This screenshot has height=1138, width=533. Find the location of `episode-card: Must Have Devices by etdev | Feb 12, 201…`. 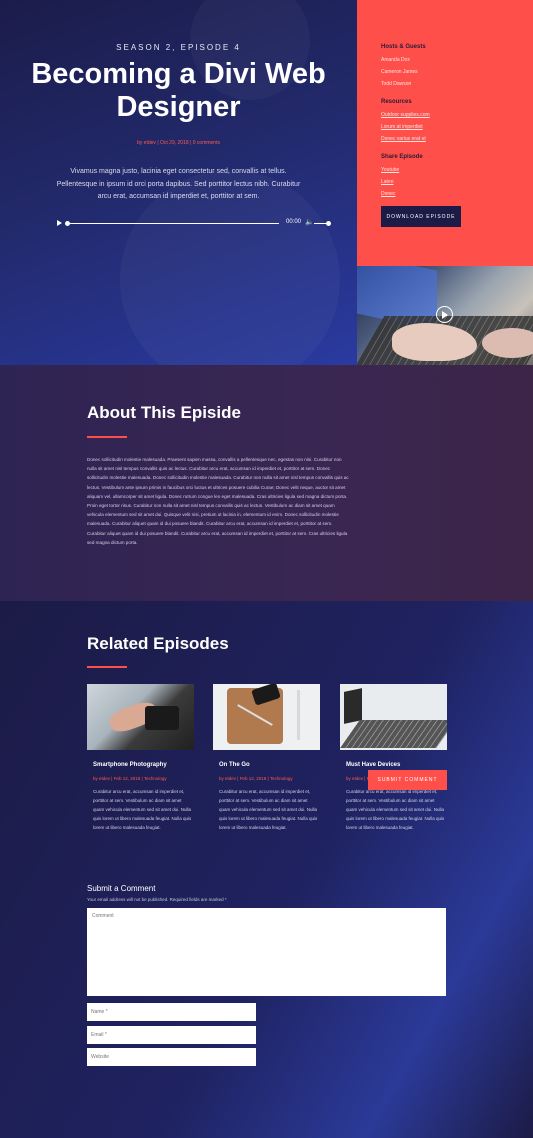

episode-card: Must Have Devices by etdev | Feb 12, 201… is located at coordinates (393, 757).